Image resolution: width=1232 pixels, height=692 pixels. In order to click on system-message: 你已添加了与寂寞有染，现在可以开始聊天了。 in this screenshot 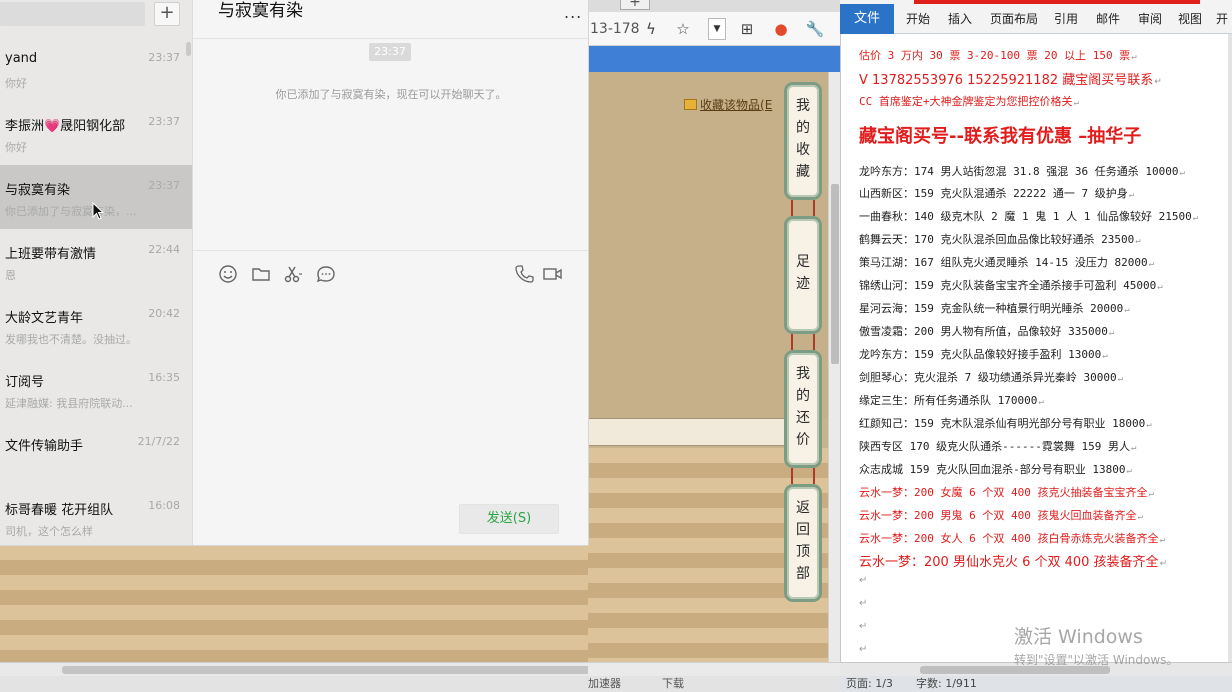, I will do `click(391, 94)`.